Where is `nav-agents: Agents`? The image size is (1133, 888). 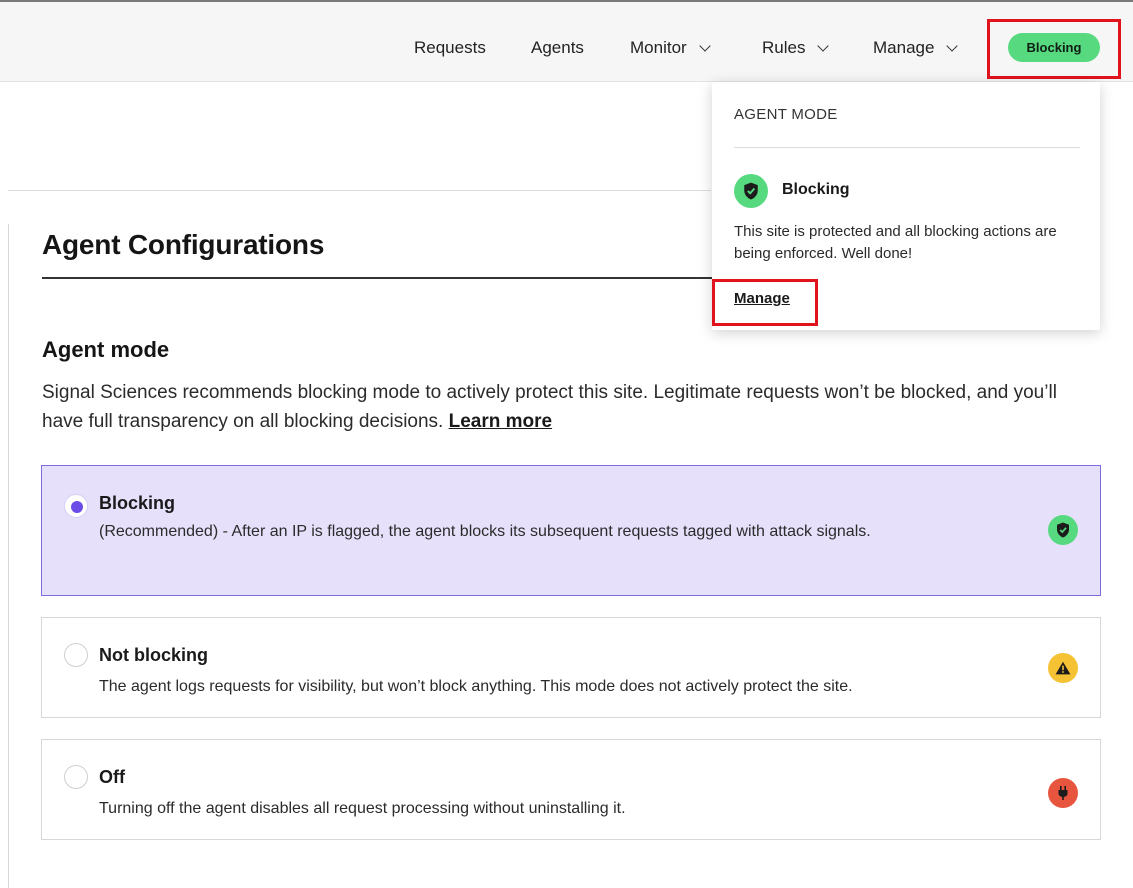 nav-agents: Agents is located at coordinates (557, 48).